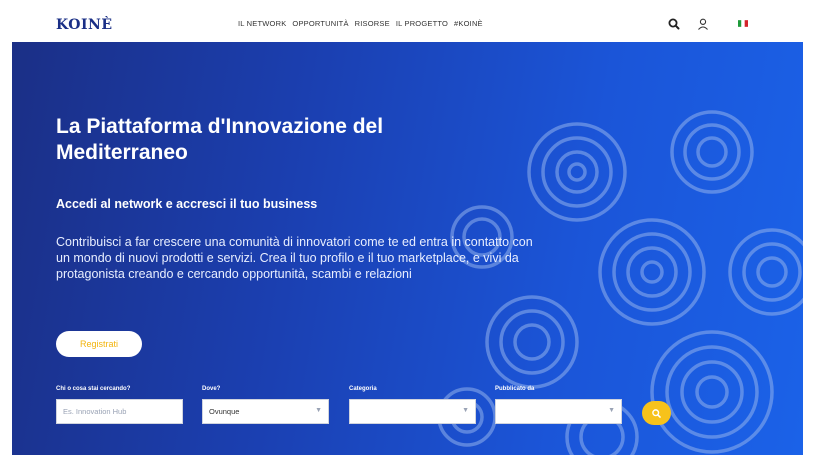 The height and width of the screenshot is (455, 815). I want to click on italian-flag-icon, so click(743, 23).